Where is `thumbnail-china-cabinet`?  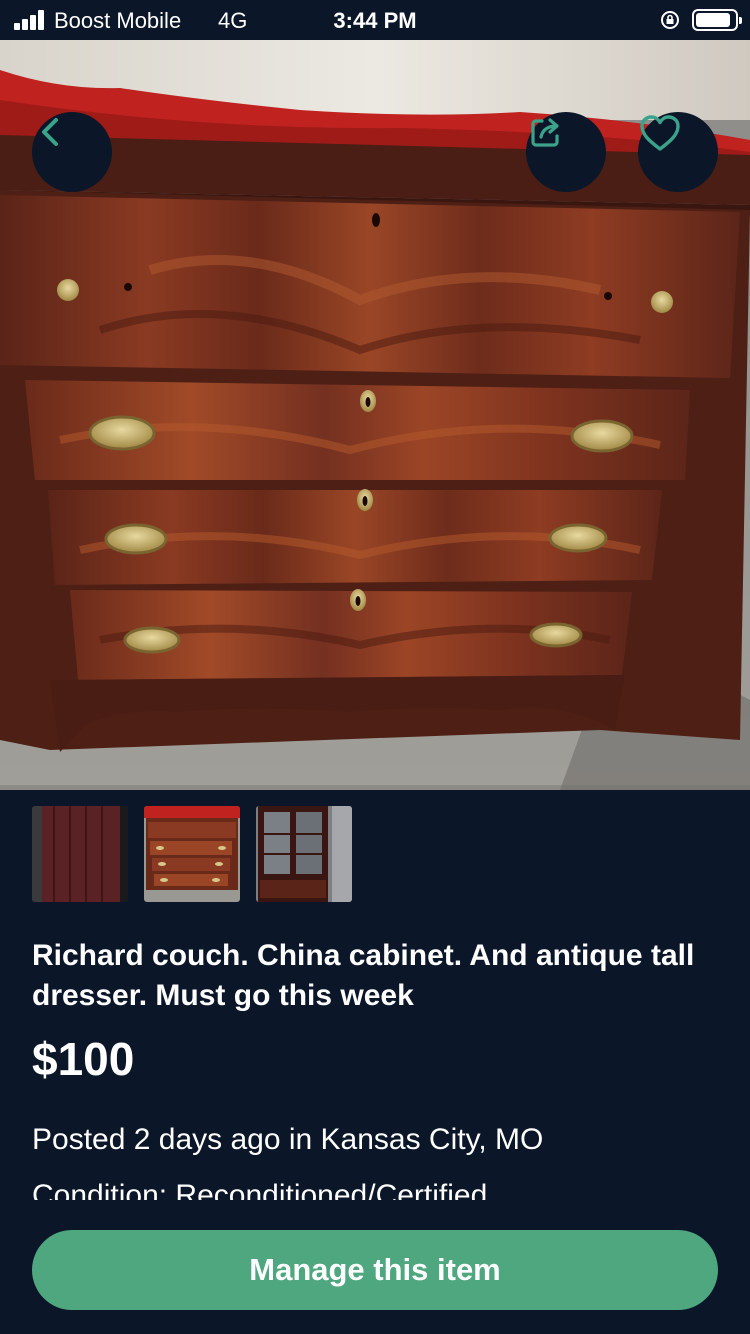
thumbnail-china-cabinet is located at coordinates (304, 854).